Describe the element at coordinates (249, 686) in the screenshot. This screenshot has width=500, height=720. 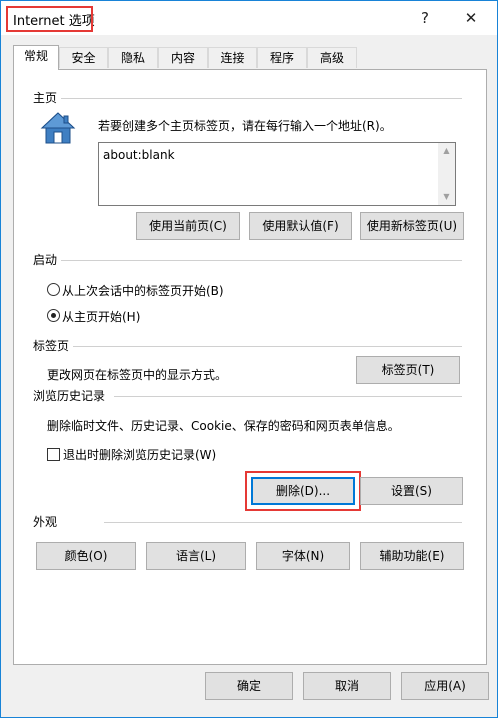
I see `ok-button: 确定` at that location.